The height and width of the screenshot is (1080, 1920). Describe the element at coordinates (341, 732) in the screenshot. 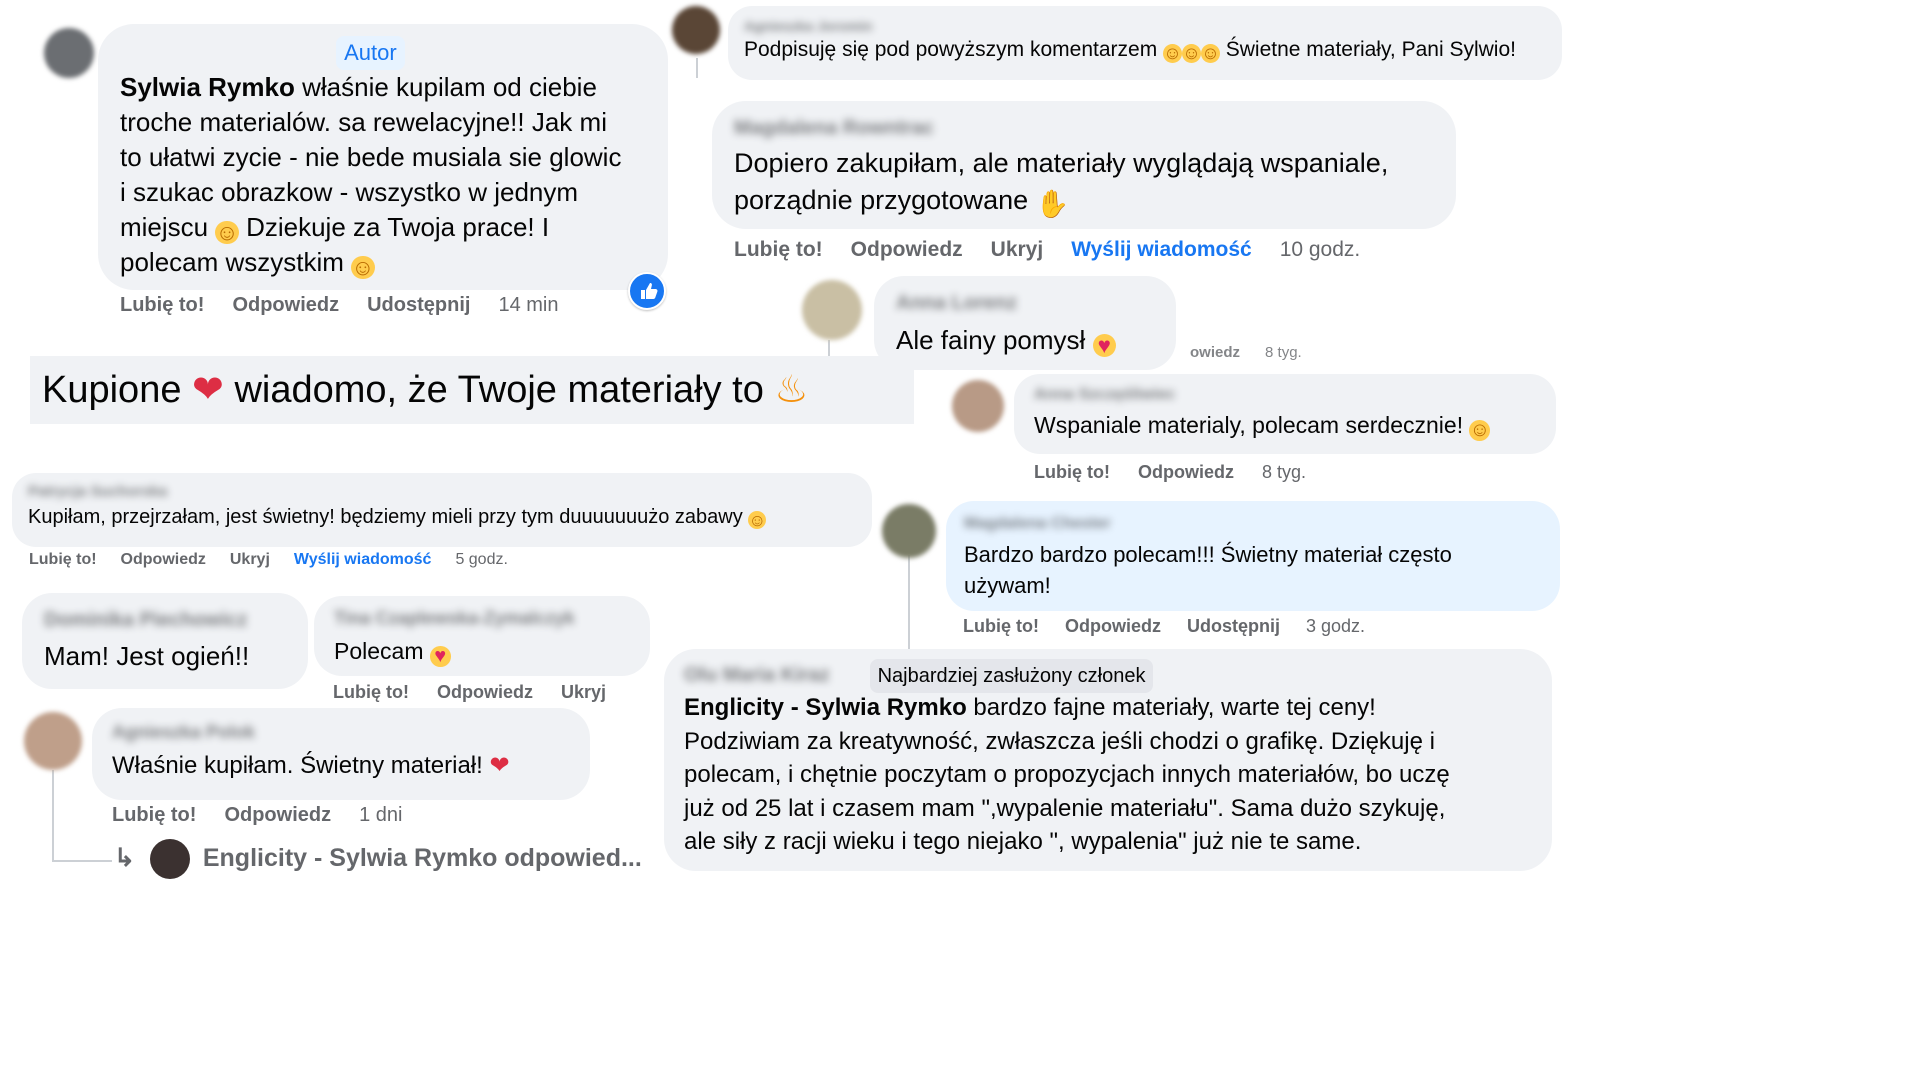

I see `commenter-name: Agnieszka Polok` at that location.